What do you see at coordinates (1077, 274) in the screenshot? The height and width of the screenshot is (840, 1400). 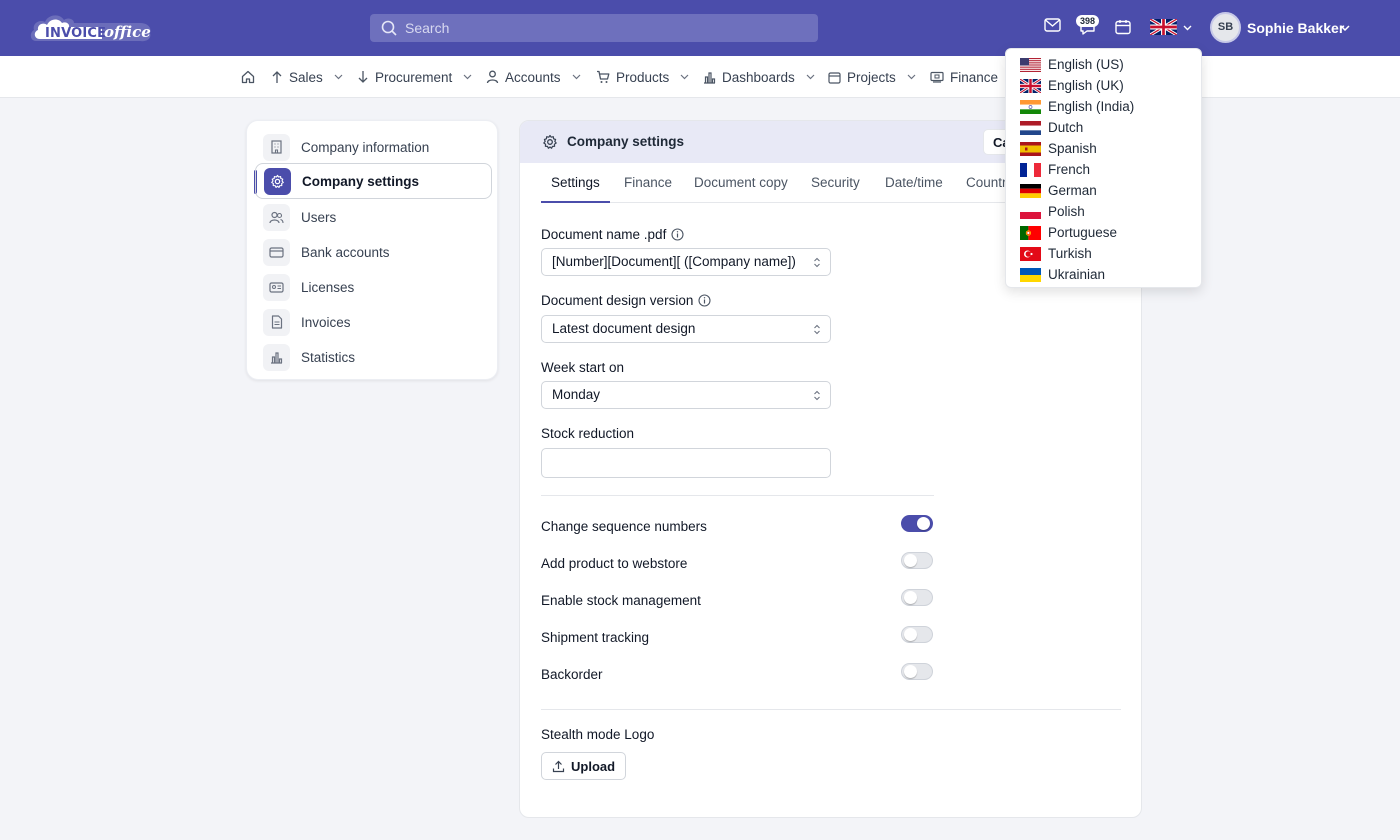 I see `language-label: Ukrainian` at bounding box center [1077, 274].